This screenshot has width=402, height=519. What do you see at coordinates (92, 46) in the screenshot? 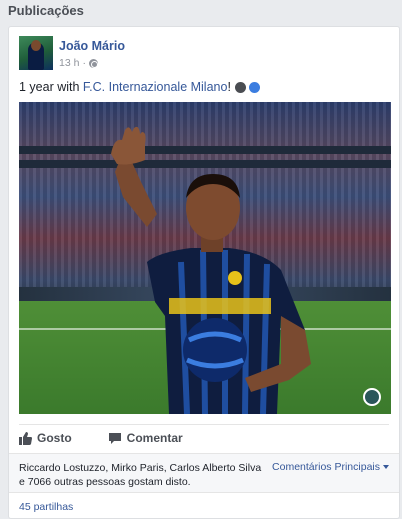
I see `post-author: João Mário` at bounding box center [92, 46].